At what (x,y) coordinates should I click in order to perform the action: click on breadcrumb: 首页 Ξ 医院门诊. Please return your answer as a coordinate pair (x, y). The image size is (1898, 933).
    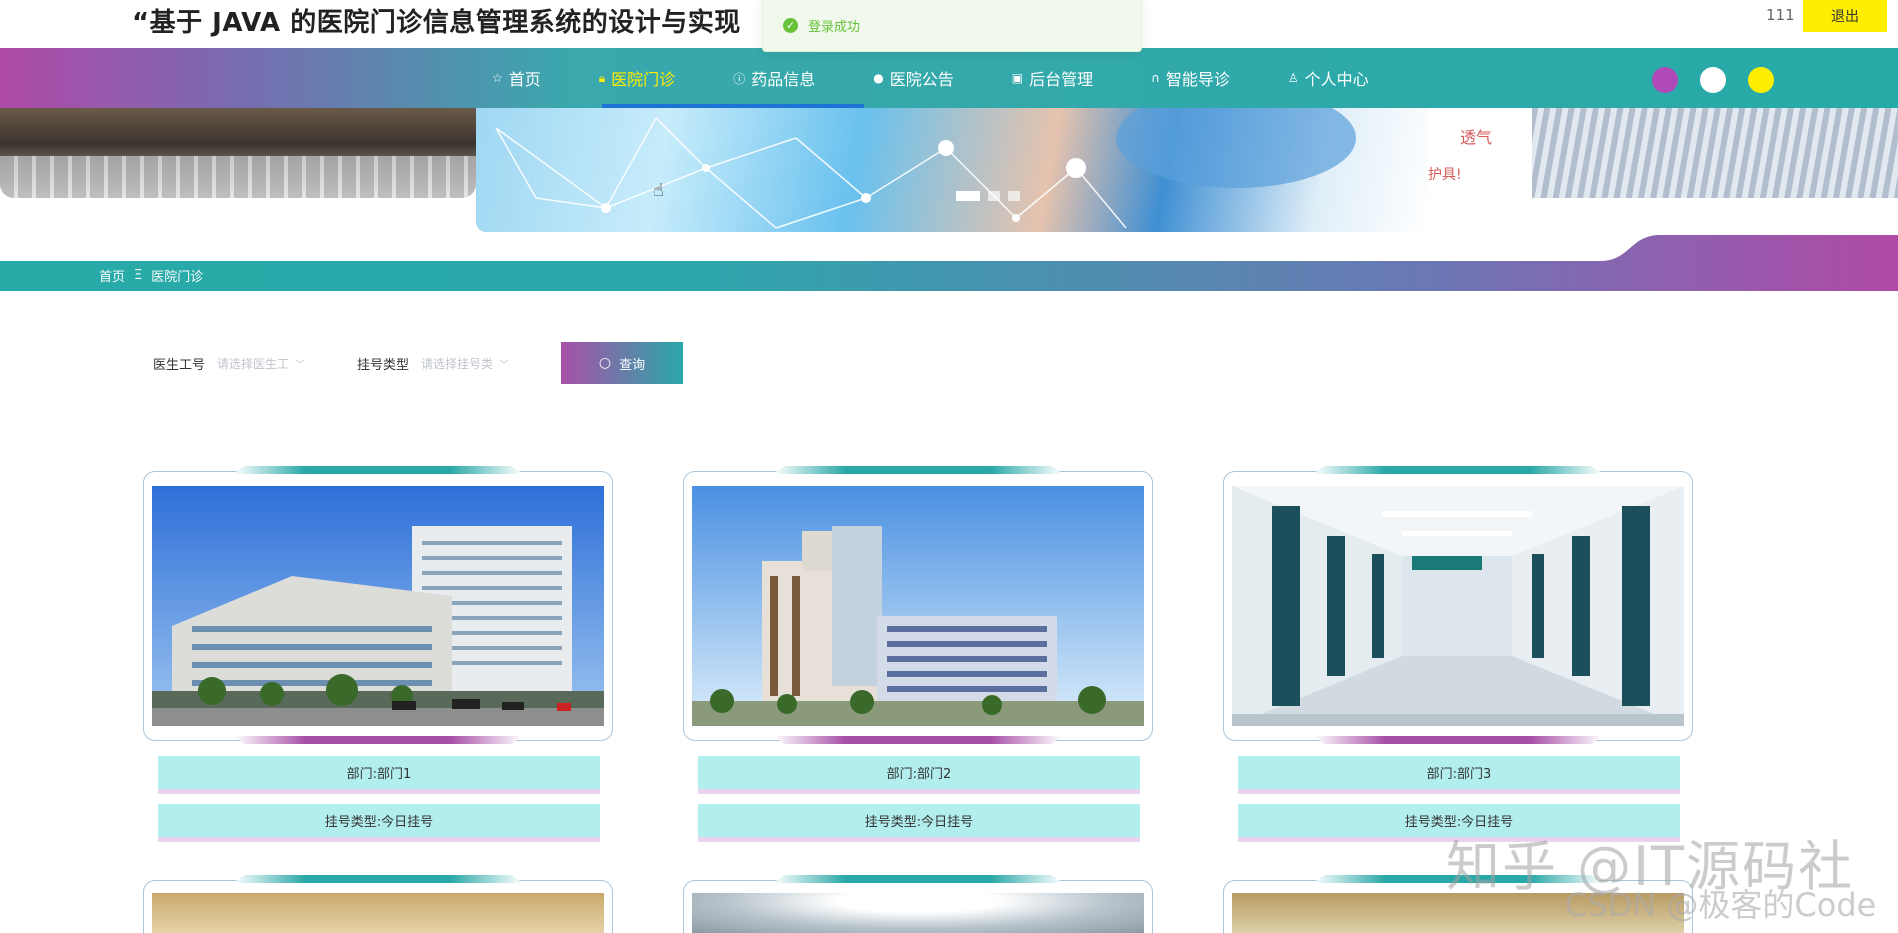
    Looking at the image, I should click on (151, 275).